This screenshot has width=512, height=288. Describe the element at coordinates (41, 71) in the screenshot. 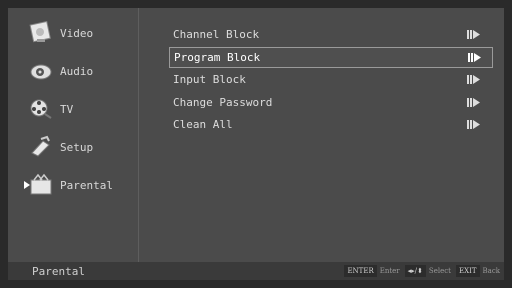

I see `audio-icon` at that location.